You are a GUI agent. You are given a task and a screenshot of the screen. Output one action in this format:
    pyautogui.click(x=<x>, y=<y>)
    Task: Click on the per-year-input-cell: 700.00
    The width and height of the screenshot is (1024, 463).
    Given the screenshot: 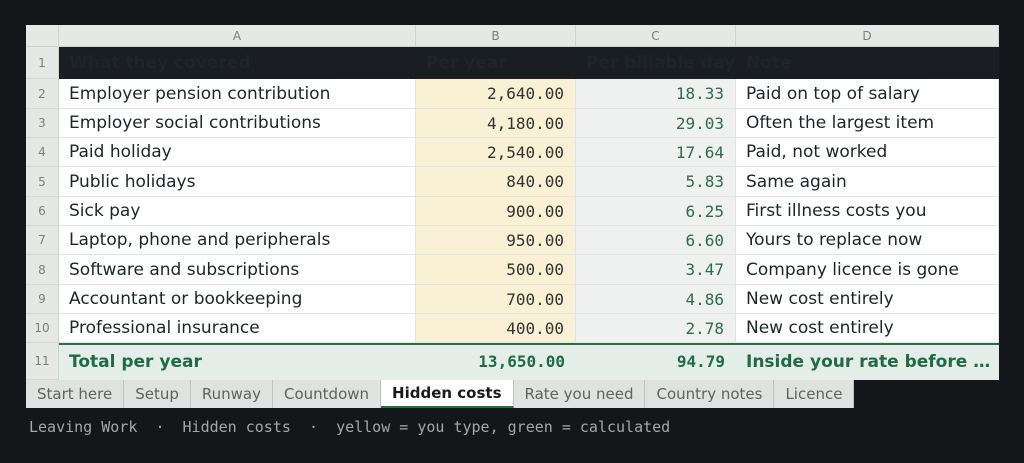 What is the action you would take?
    pyautogui.click(x=496, y=299)
    